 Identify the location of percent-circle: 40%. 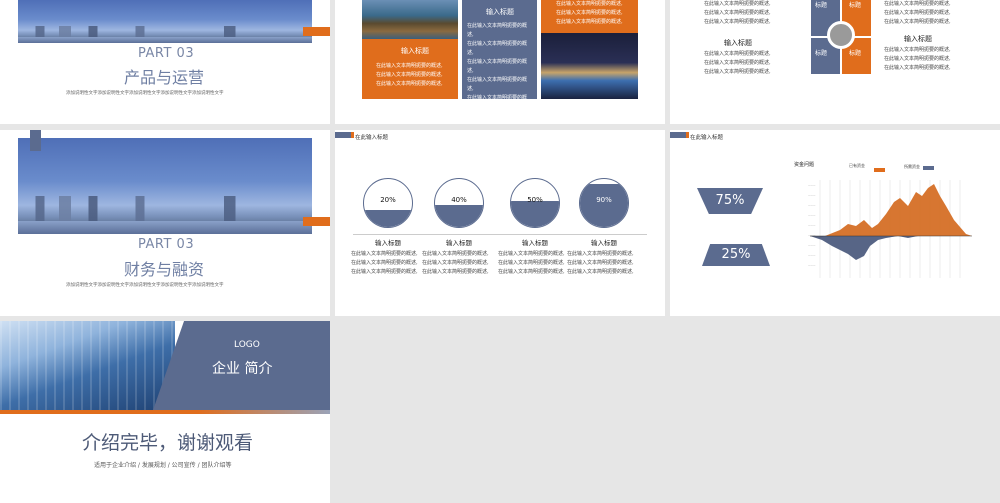
(459, 203).